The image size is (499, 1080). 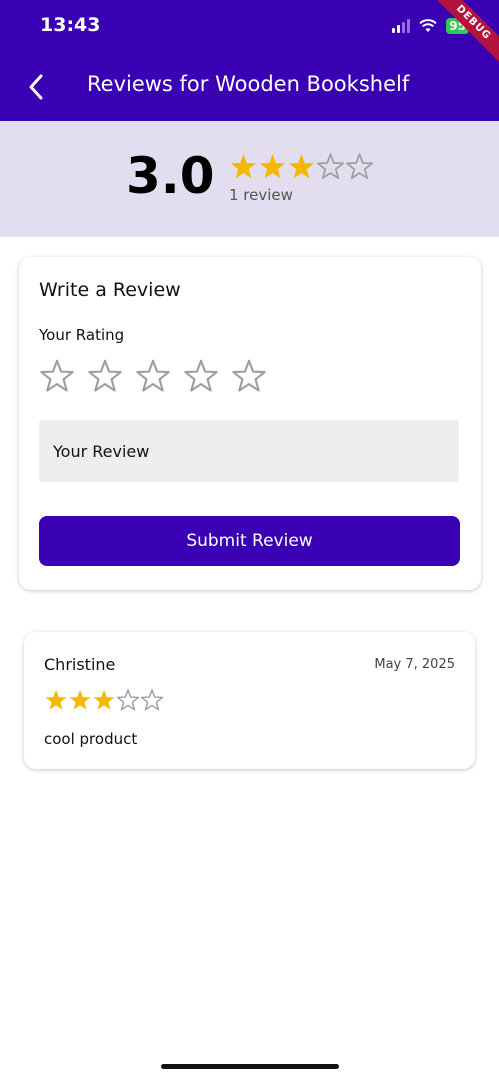 I want to click on wifi-icon, so click(x=428, y=25).